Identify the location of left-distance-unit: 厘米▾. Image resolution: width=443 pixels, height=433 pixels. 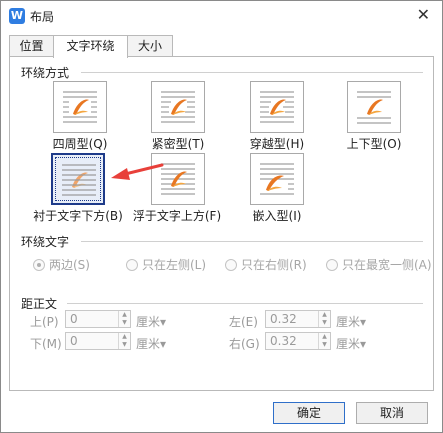
(351, 321).